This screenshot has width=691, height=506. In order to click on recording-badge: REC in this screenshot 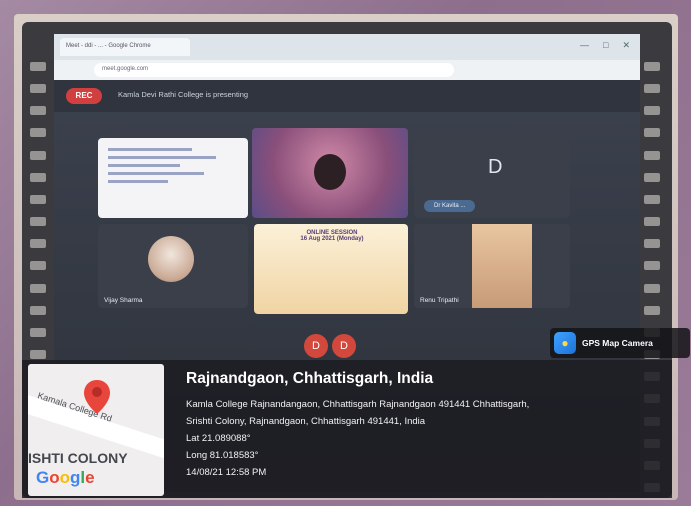, I will do `click(84, 96)`.